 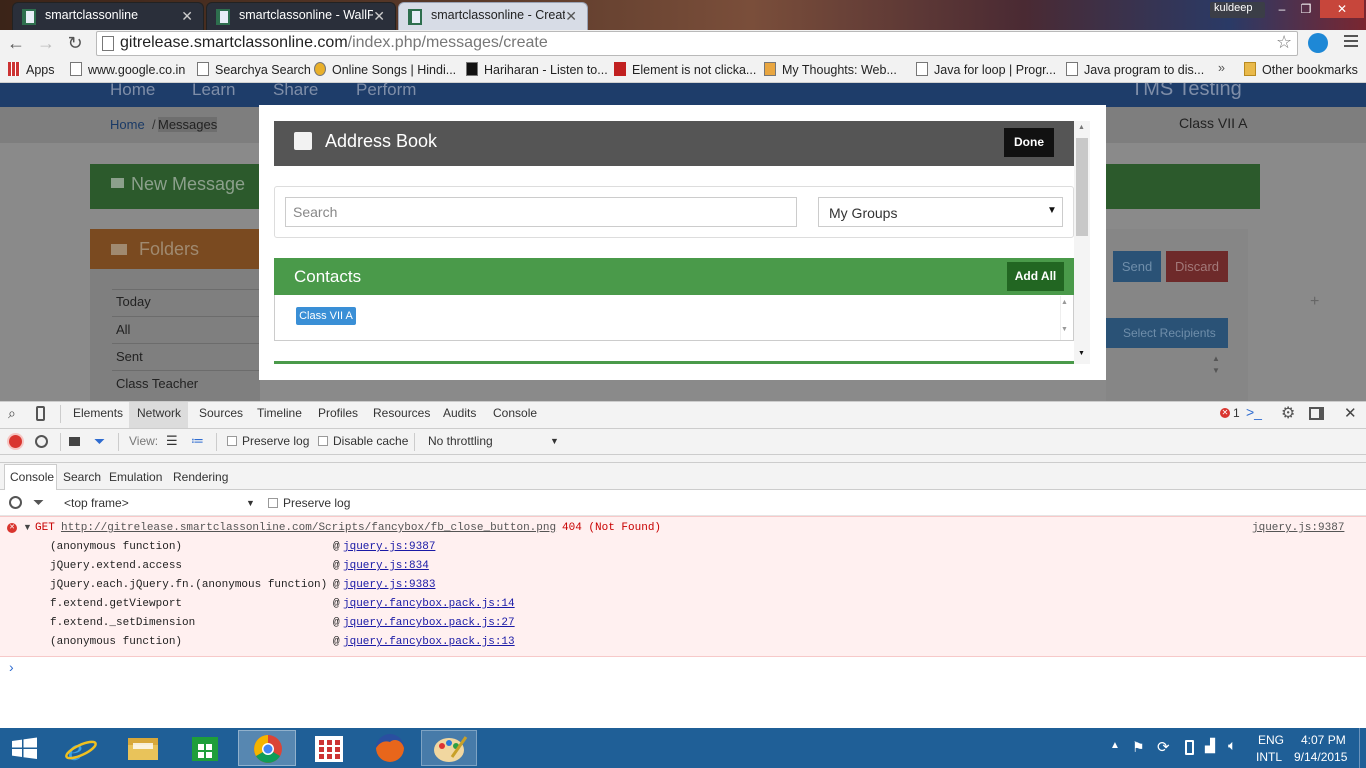 I want to click on nav-share: Share, so click(x=295, y=91).